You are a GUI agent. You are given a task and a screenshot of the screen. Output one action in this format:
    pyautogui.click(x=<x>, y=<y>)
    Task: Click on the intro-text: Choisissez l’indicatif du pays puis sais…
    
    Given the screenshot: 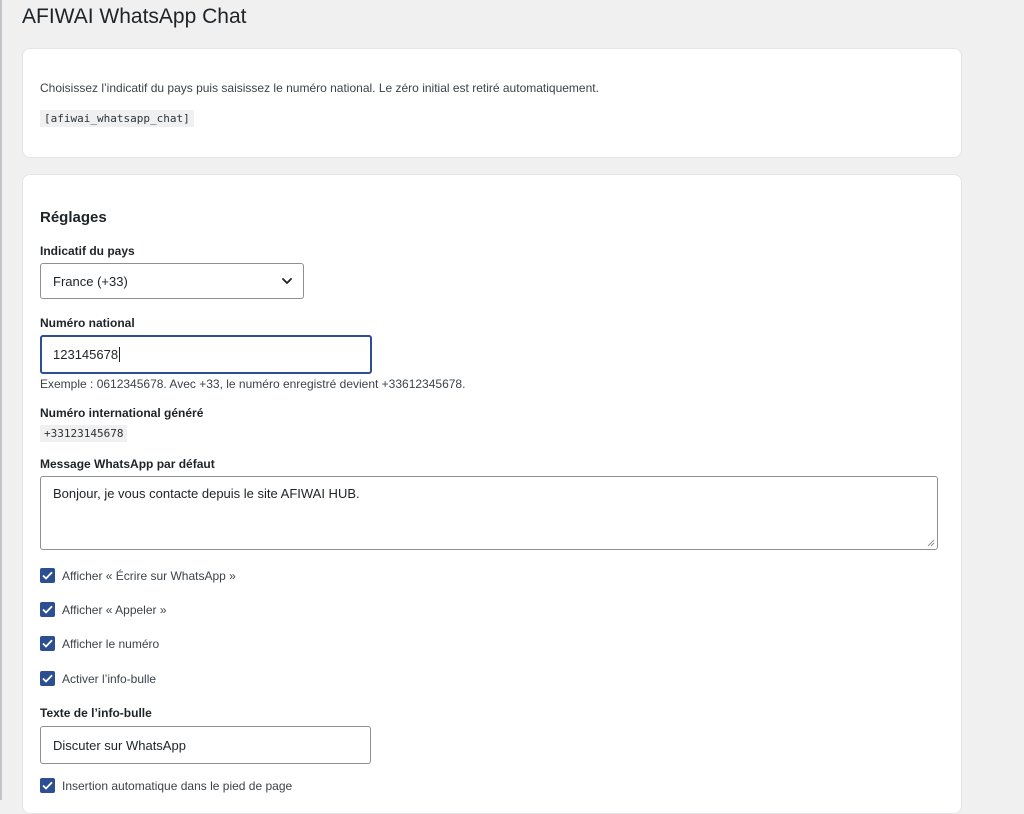 What is the action you would take?
    pyautogui.click(x=319, y=88)
    